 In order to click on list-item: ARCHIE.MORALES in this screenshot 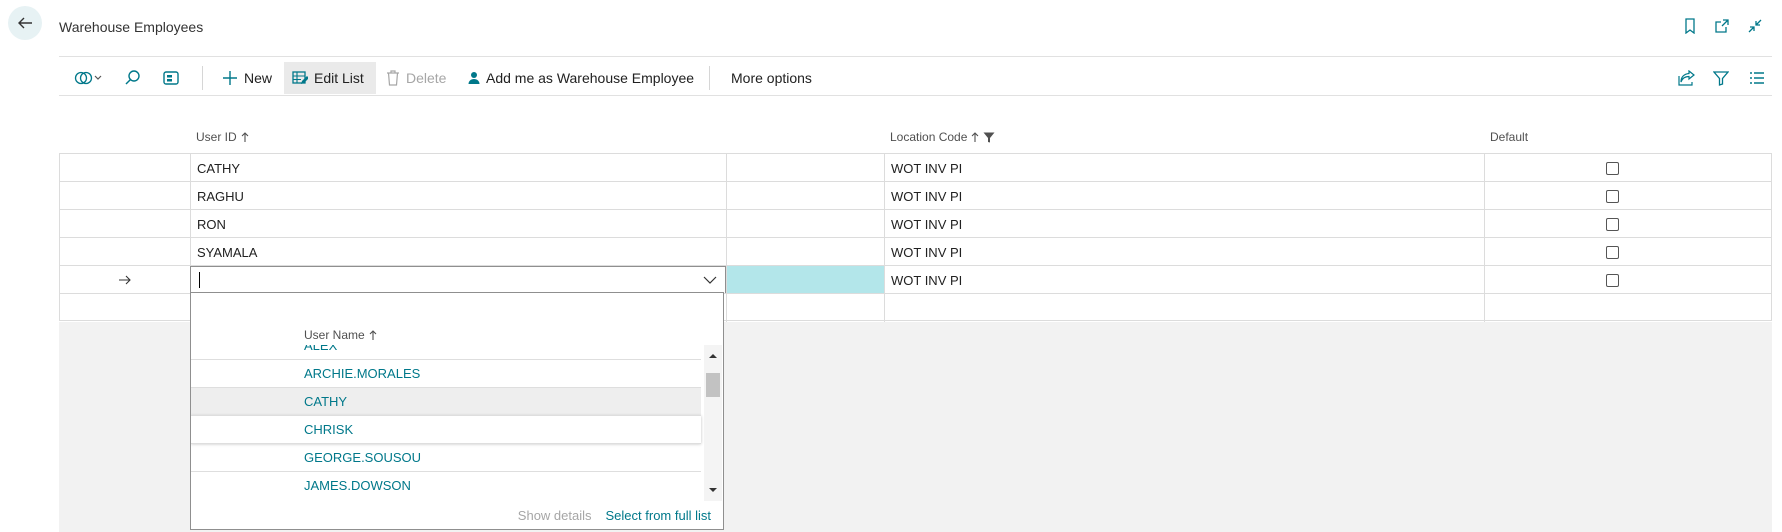, I will do `click(446, 373)`.